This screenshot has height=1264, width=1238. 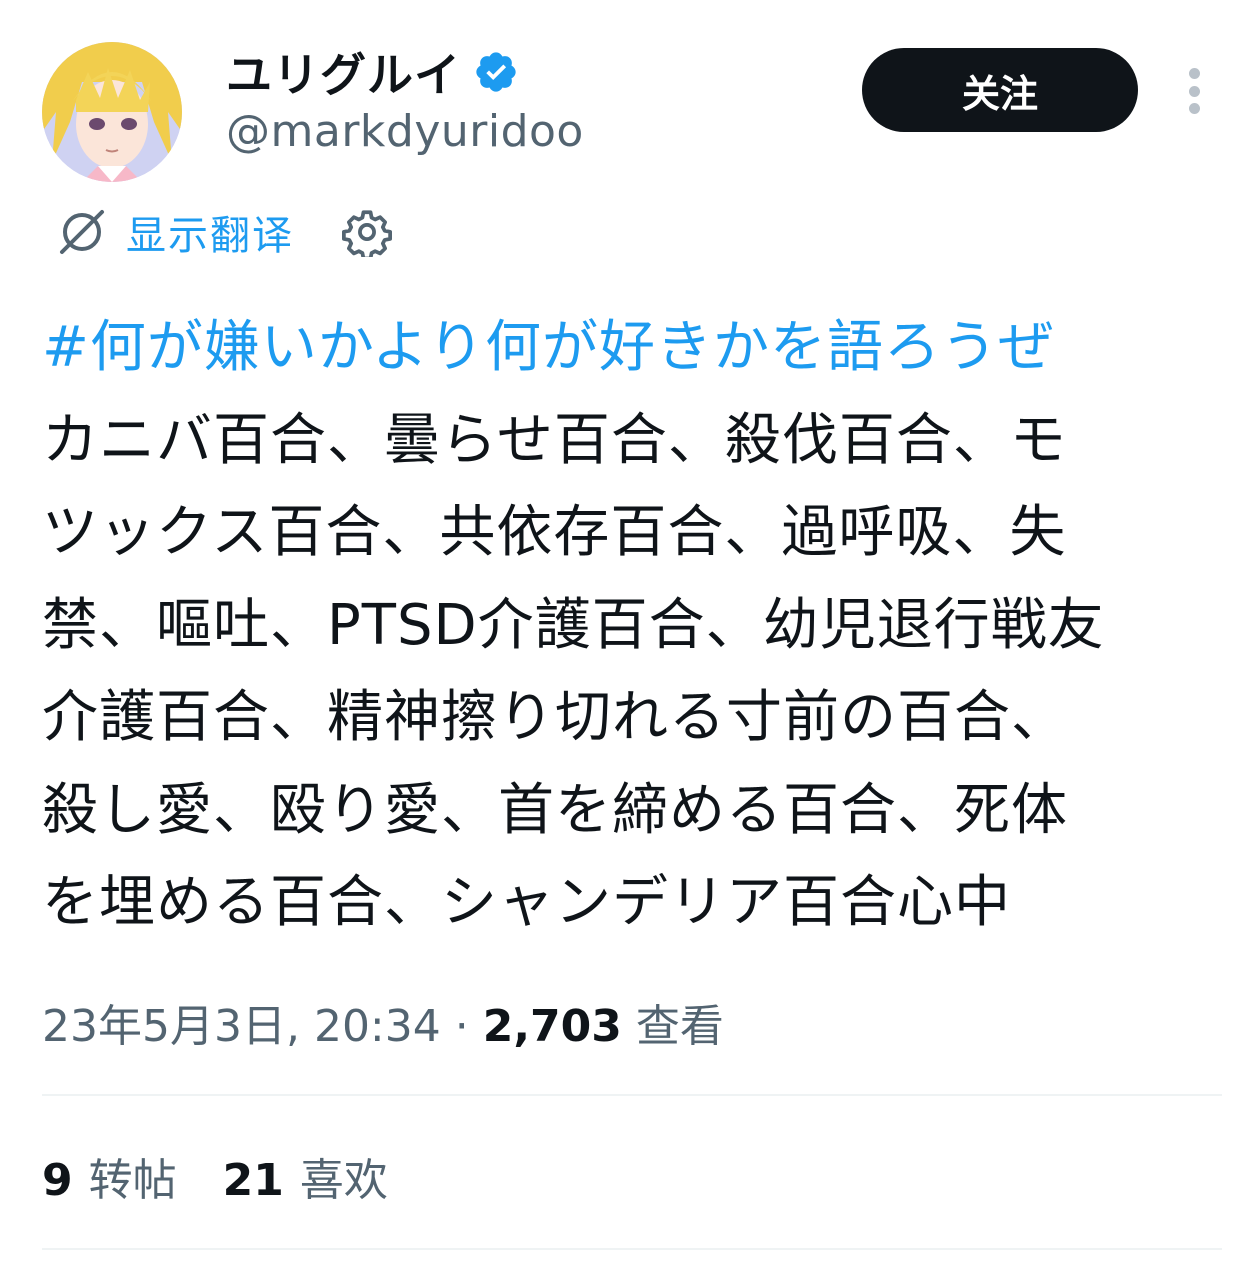 I want to click on views-label: 查看, so click(x=679, y=1026).